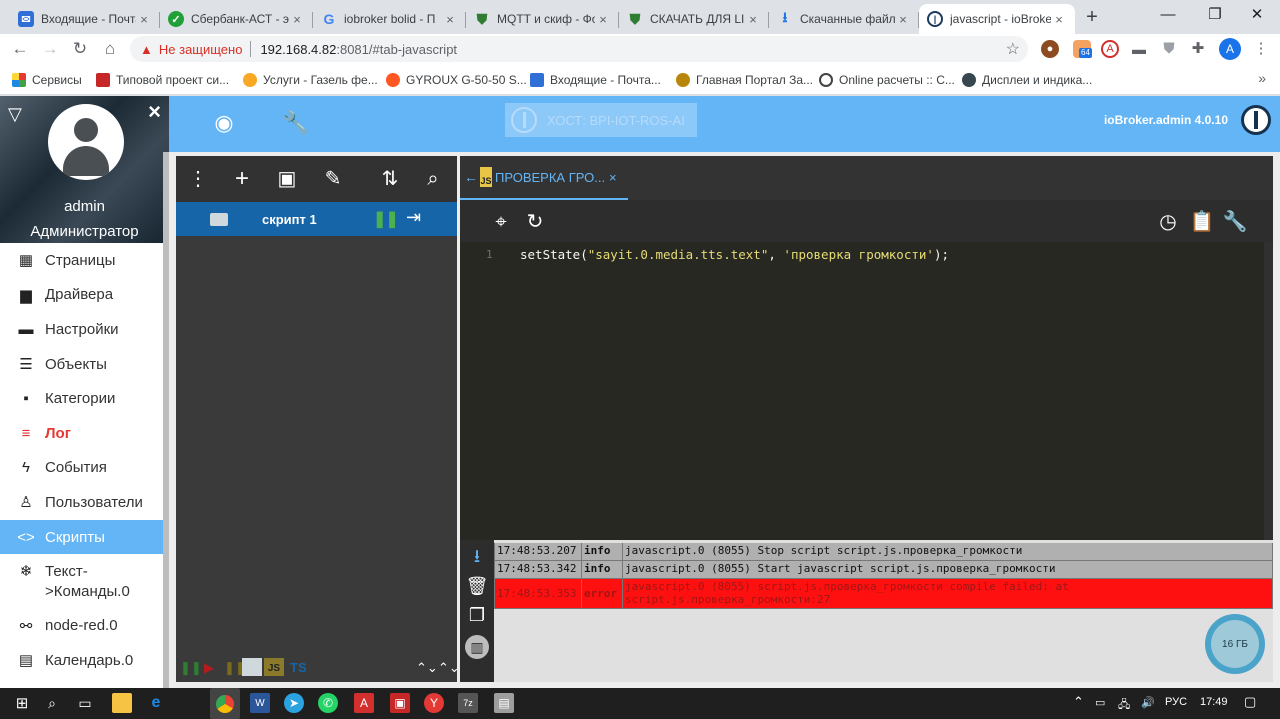  Describe the element at coordinates (413, 217) in the screenshot. I see `export-icon: ⇥` at that location.